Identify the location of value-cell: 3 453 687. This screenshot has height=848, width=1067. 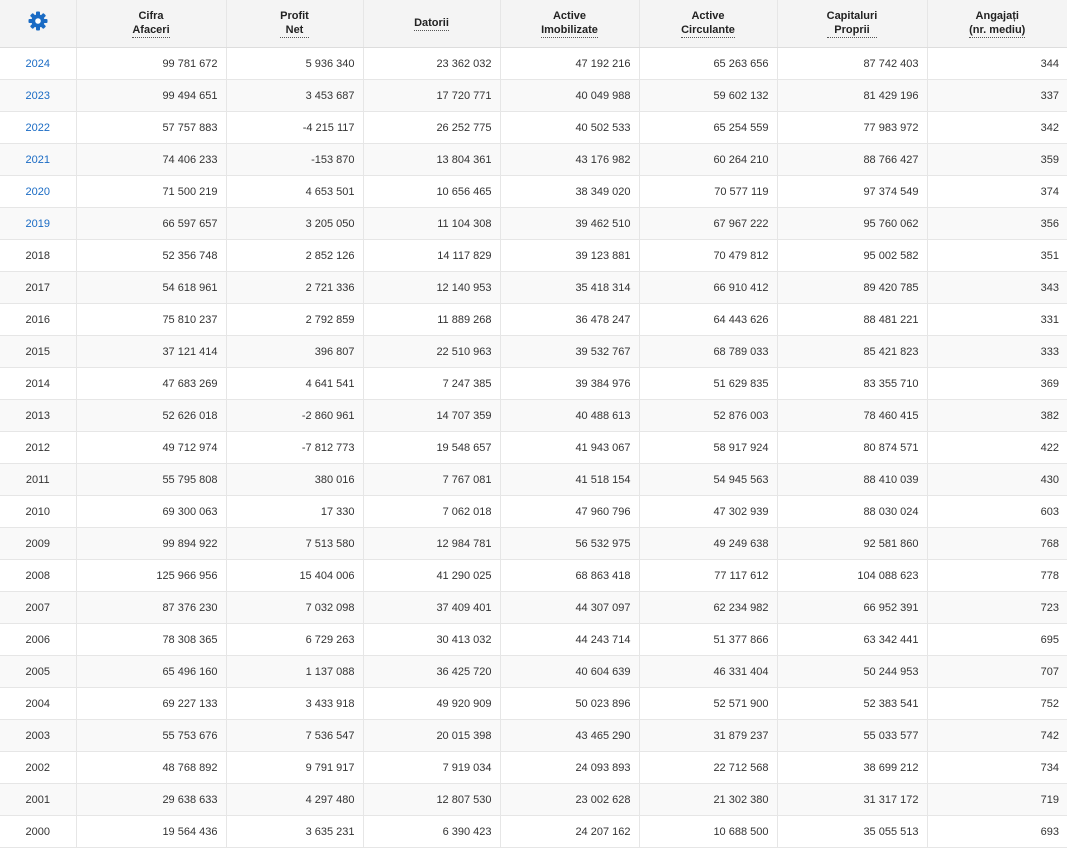
(294, 95).